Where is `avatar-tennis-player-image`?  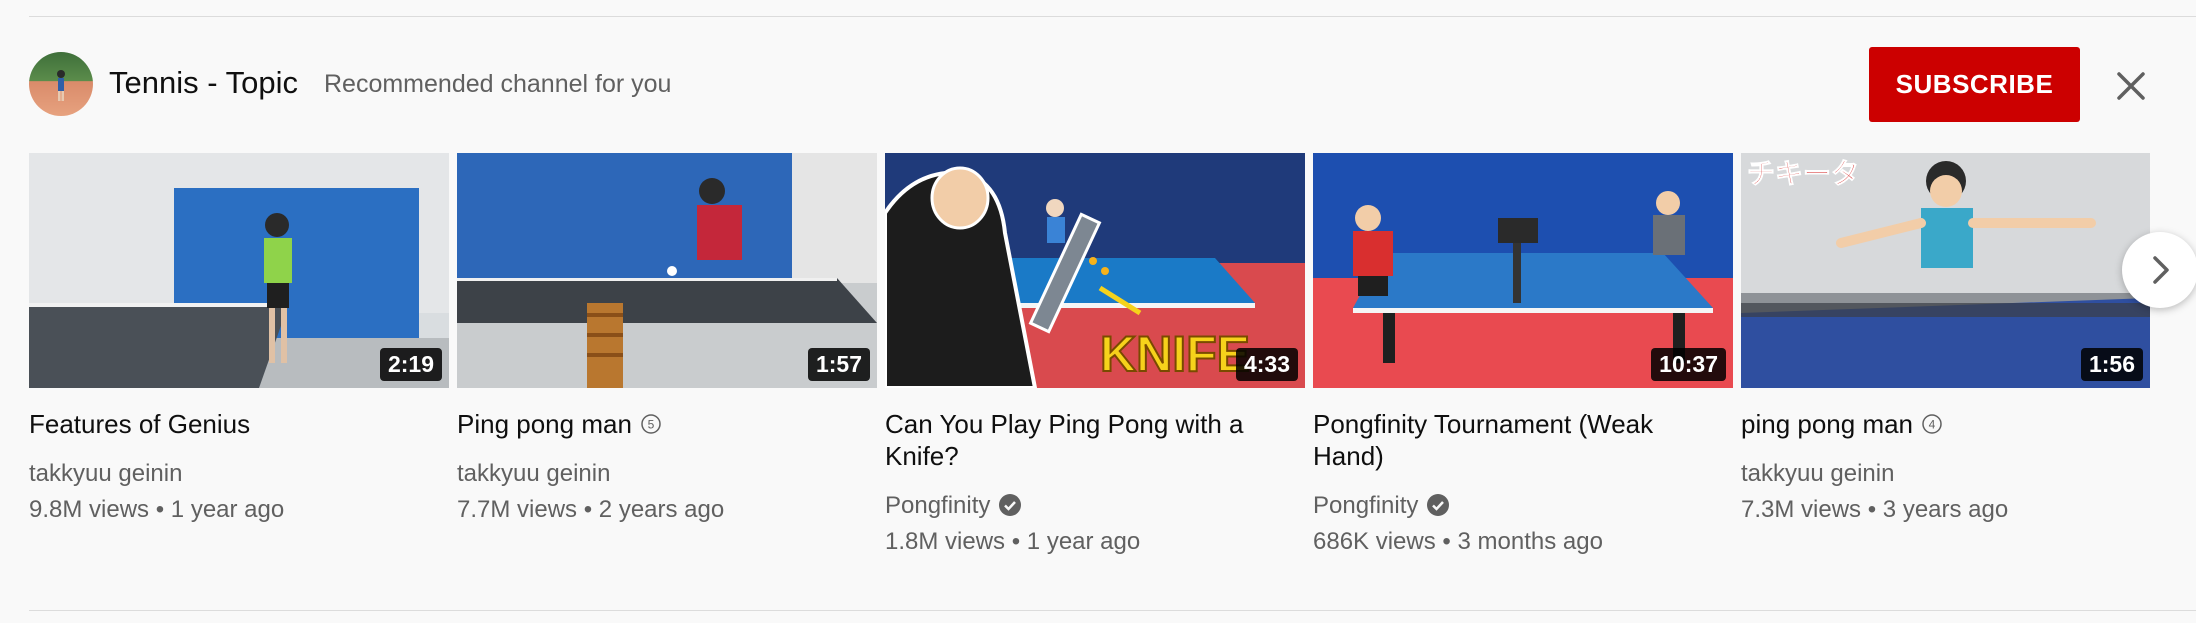
avatar-tennis-player-image is located at coordinates (61, 85).